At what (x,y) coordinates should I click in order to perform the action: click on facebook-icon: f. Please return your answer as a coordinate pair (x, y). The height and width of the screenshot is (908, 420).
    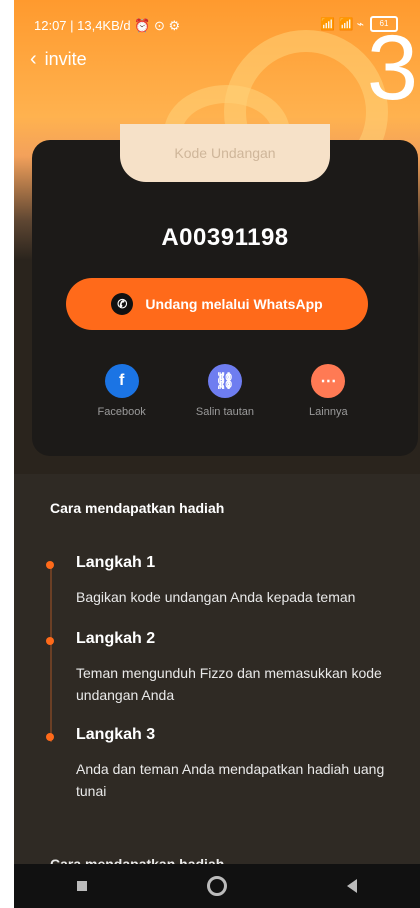
    Looking at the image, I should click on (121, 381).